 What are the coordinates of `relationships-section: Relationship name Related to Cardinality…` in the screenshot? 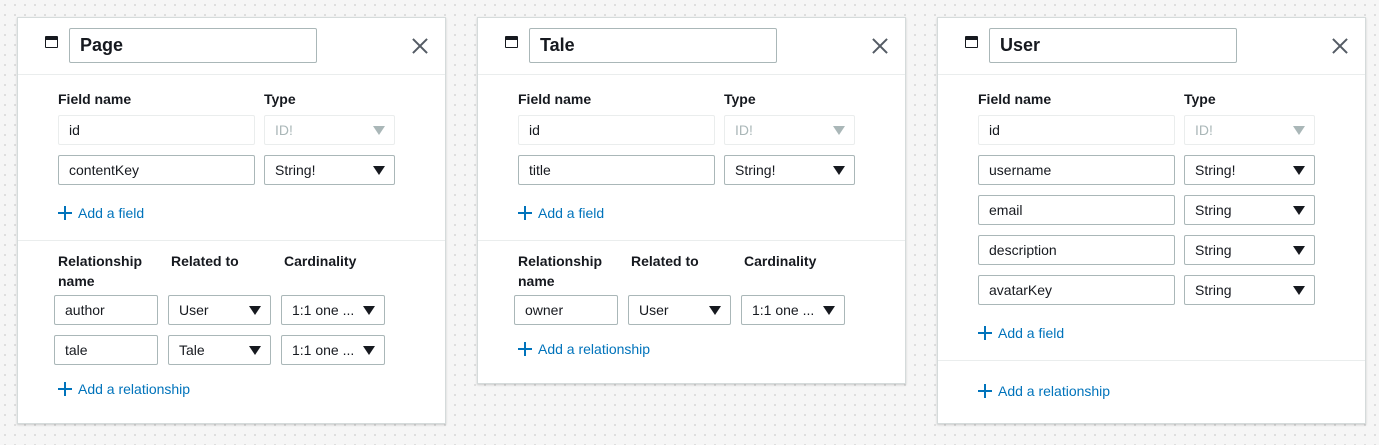 It's located at (691, 312).